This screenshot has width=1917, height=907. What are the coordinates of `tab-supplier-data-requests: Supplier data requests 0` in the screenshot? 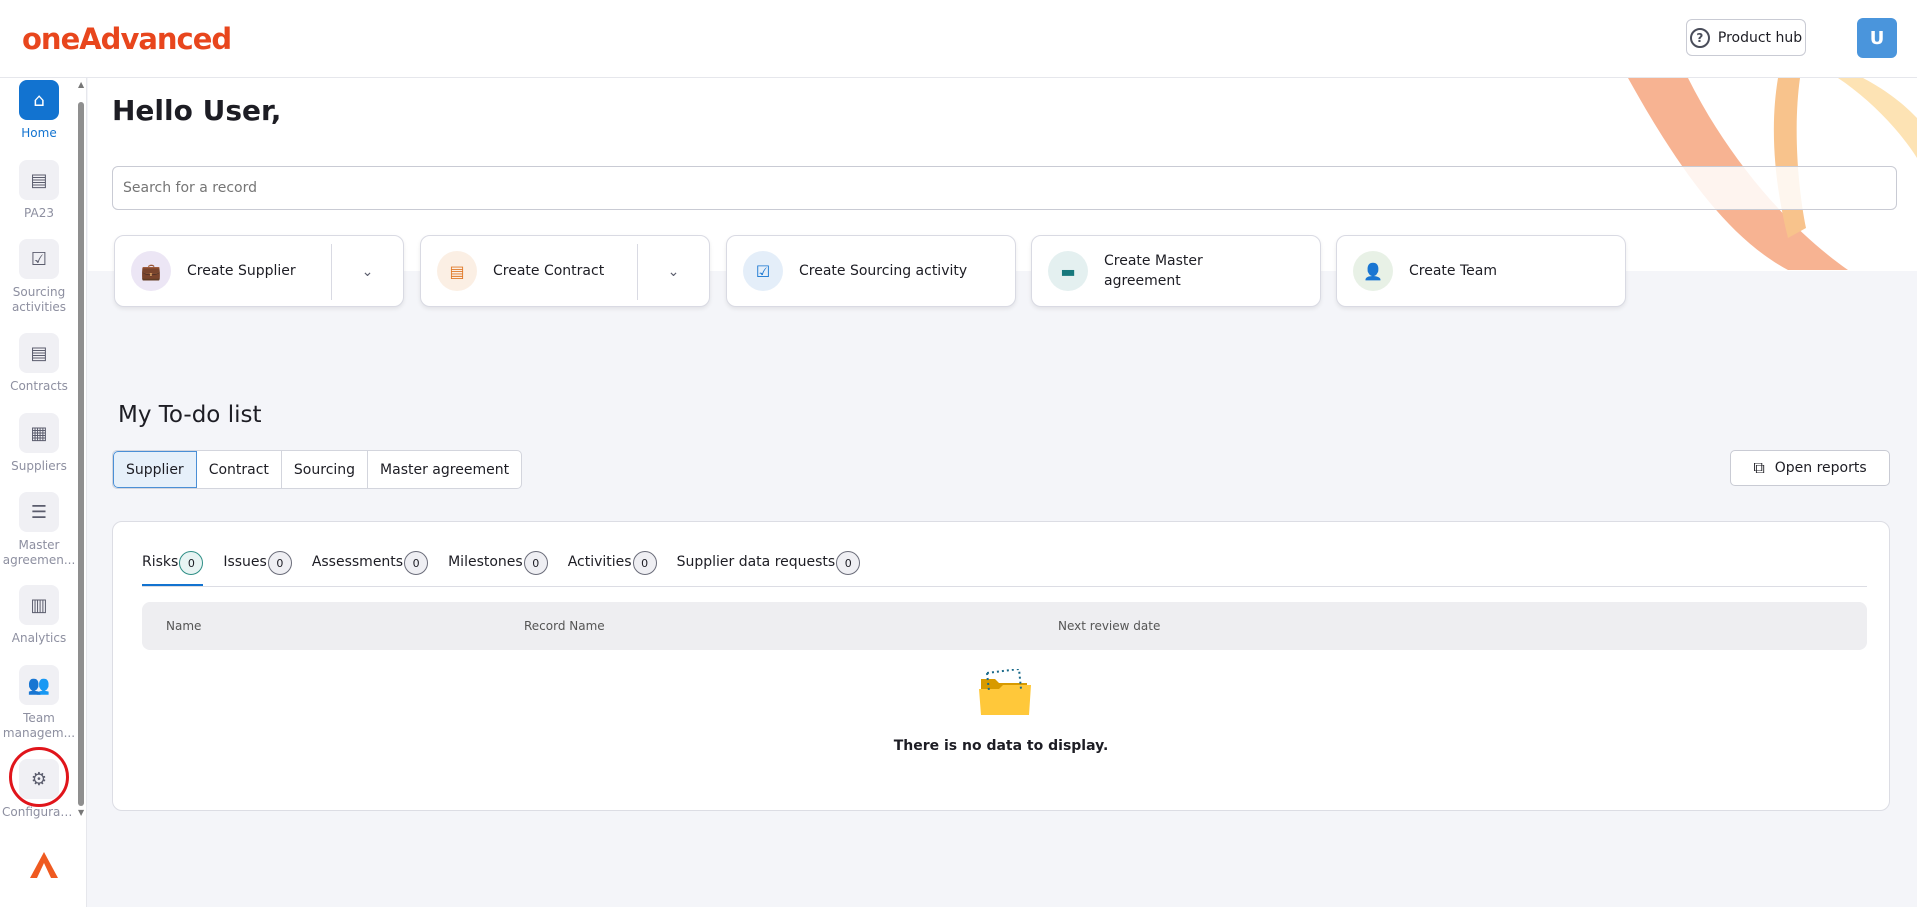 It's located at (769, 569).